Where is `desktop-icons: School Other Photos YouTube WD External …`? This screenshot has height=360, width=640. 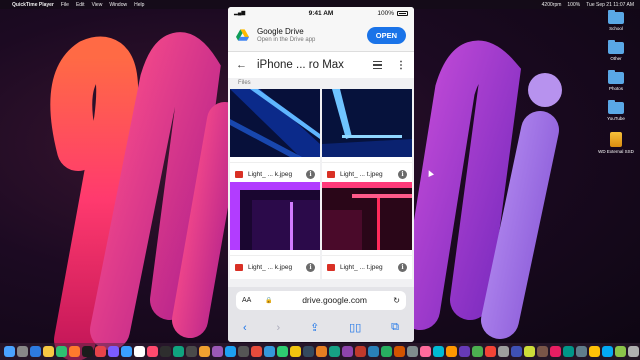
desktop-icons: School Other Photos YouTube WD External … is located at coordinates (616, 87).